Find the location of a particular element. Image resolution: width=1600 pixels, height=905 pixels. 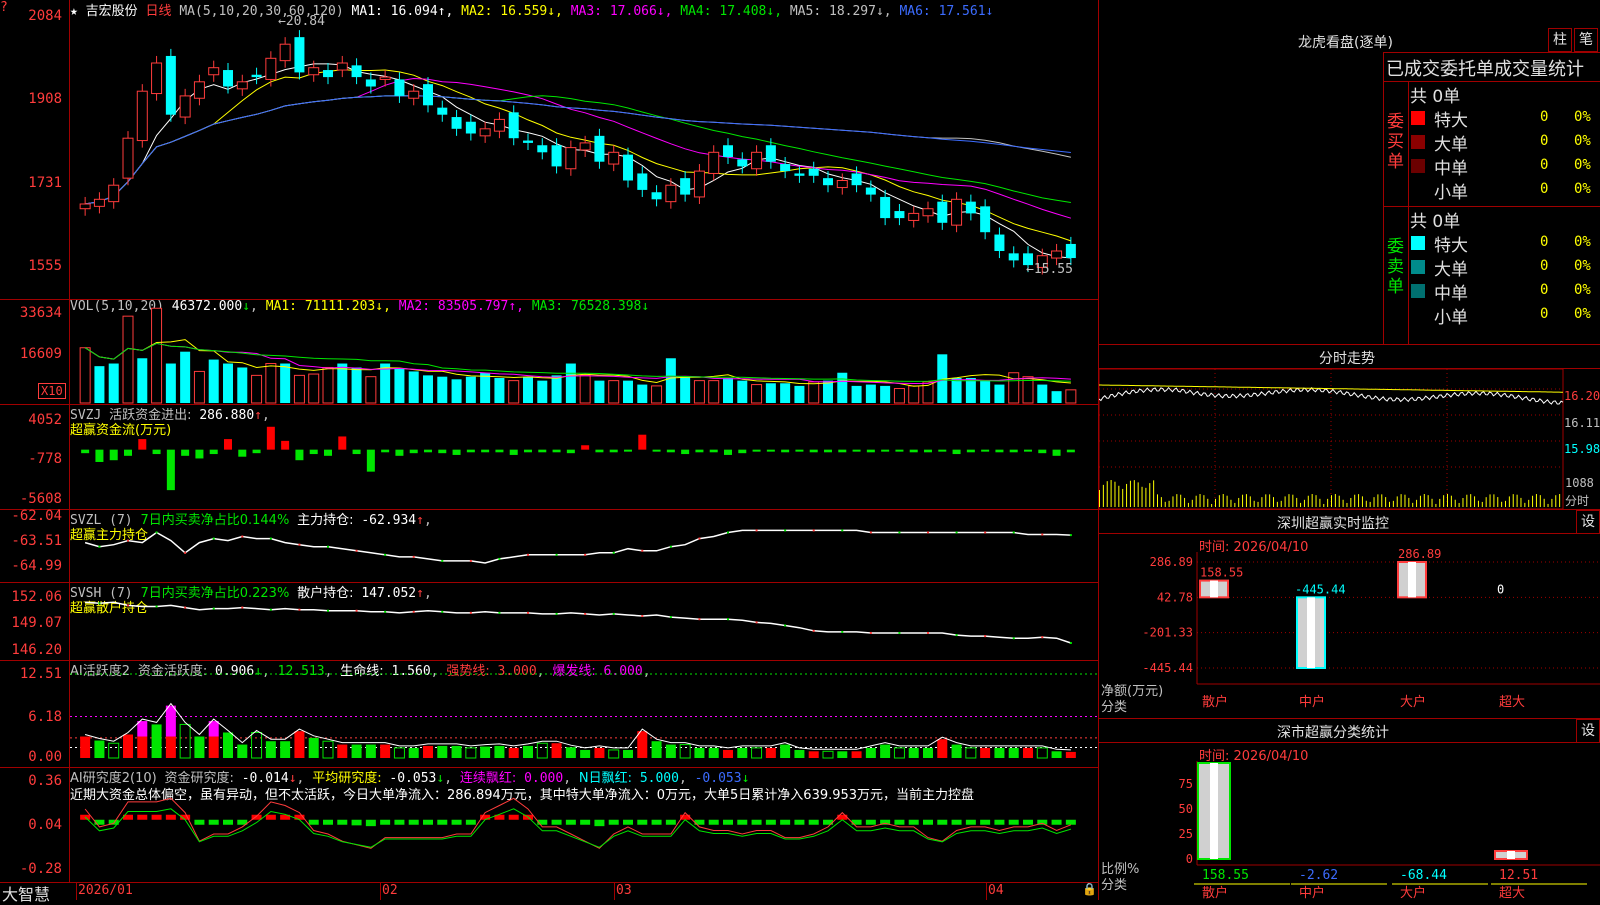

intraday-chart is located at coordinates (1349, 439).